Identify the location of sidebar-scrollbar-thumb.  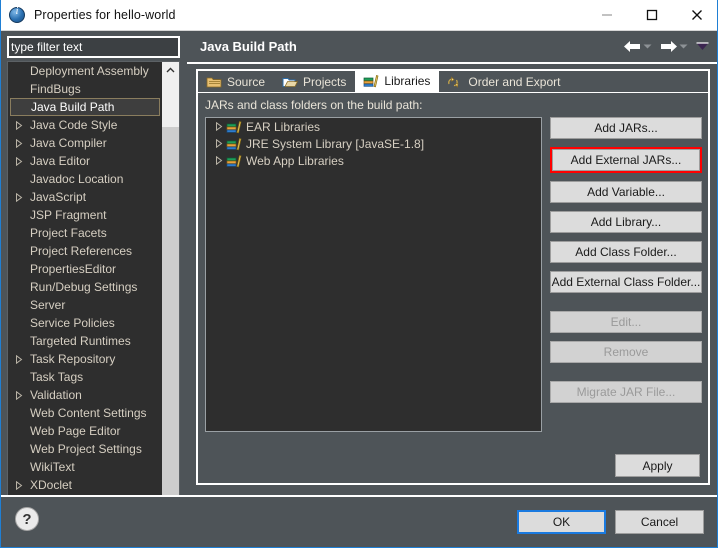
(170, 317).